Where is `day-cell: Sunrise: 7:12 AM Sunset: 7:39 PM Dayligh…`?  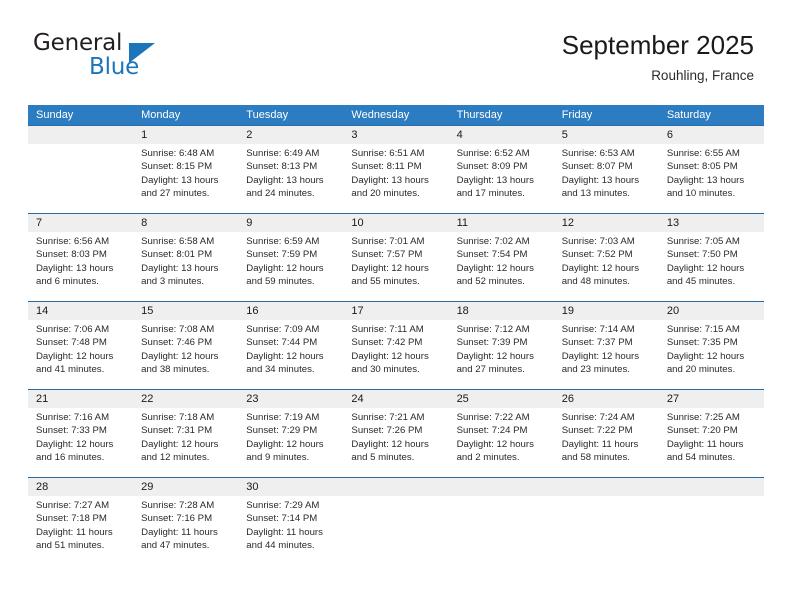
day-cell: Sunrise: 7:12 AM Sunset: 7:39 PM Dayligh… is located at coordinates (501, 354).